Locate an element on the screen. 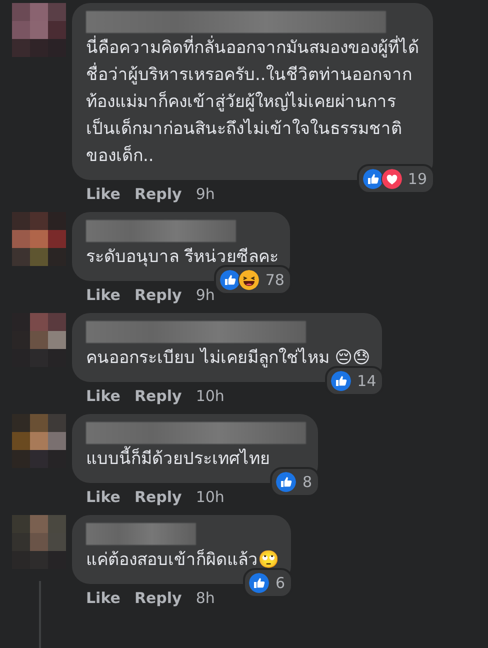  reaction-count: 78 is located at coordinates (253, 280).